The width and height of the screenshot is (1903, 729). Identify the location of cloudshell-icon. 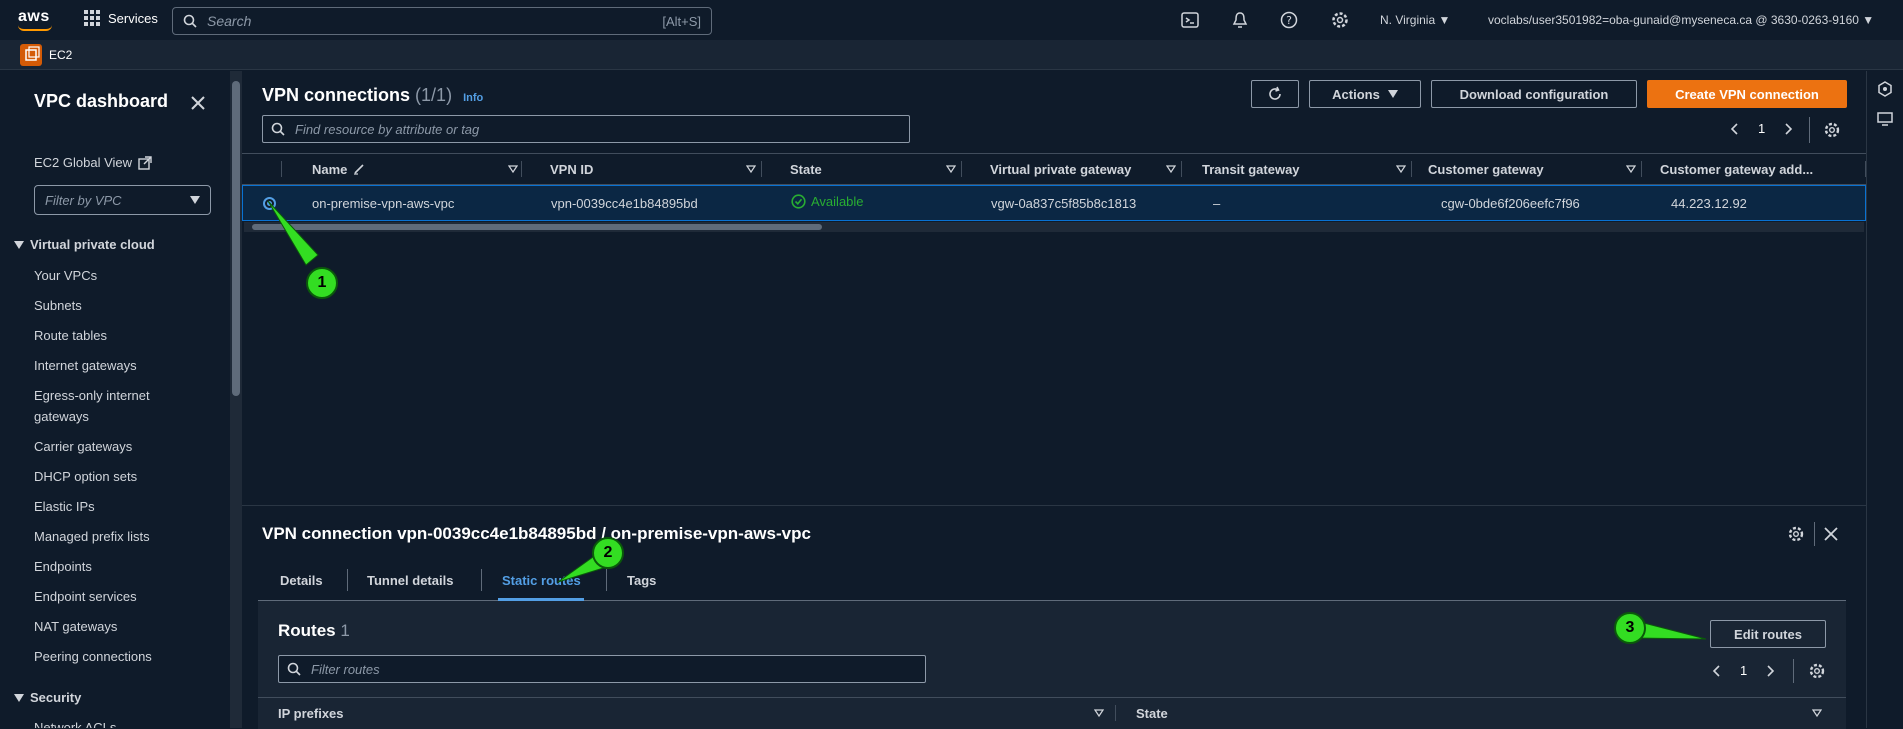
(1190, 20).